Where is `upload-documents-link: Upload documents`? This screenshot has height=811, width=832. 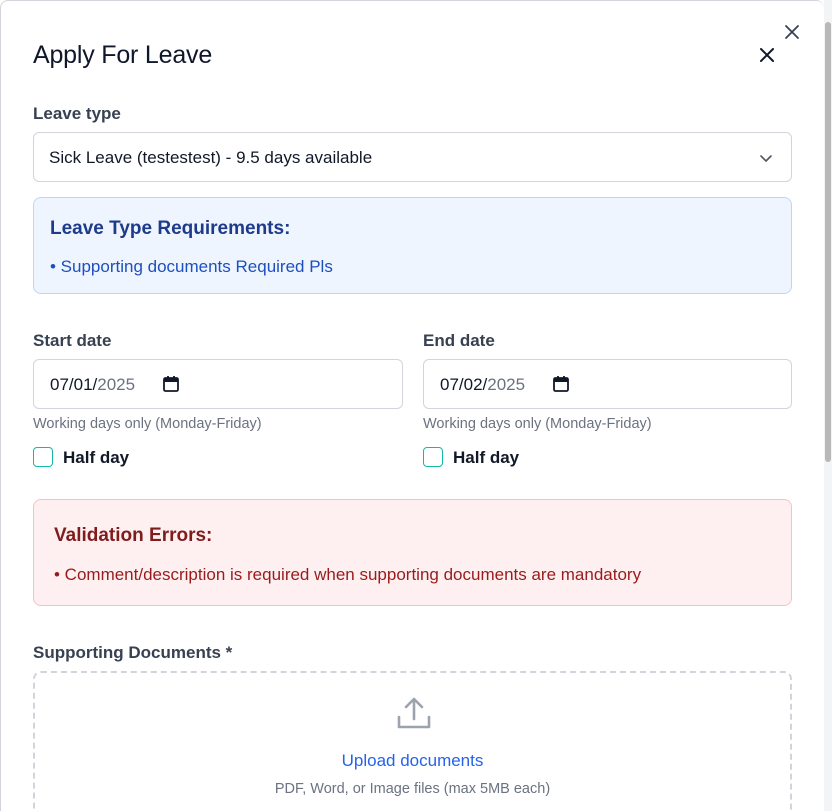
upload-documents-link: Upload documents is located at coordinates (412, 761).